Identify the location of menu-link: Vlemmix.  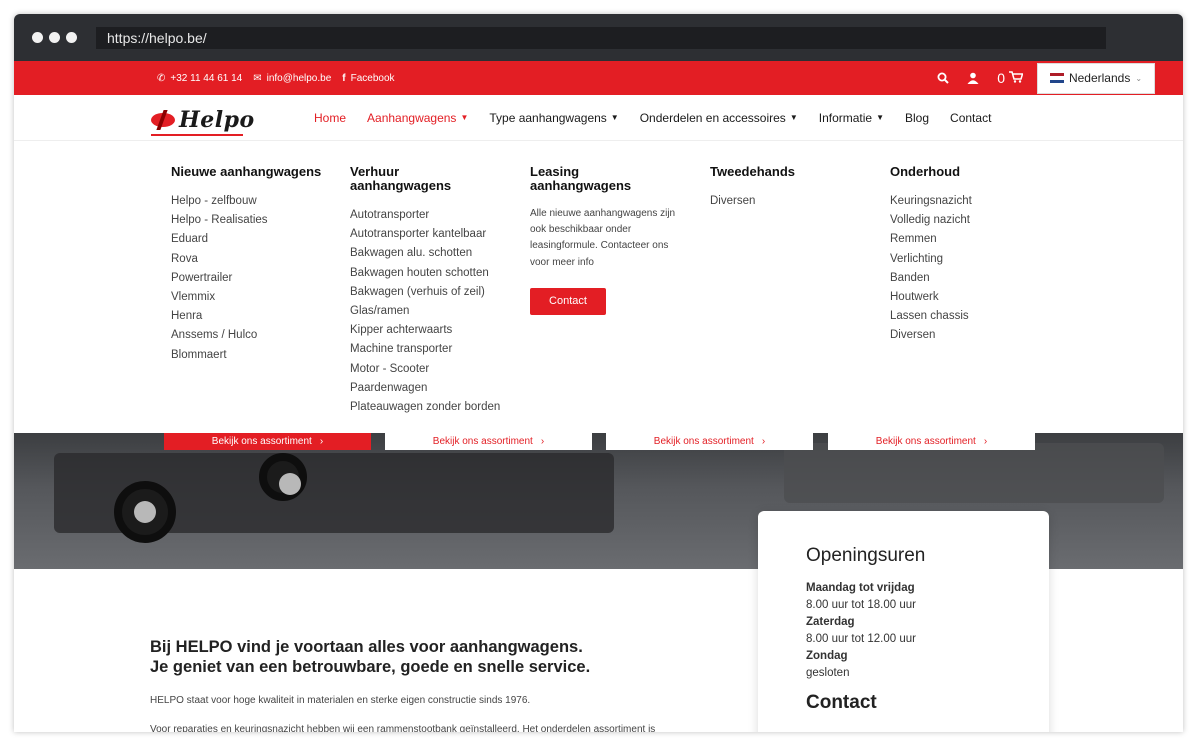
(256, 297).